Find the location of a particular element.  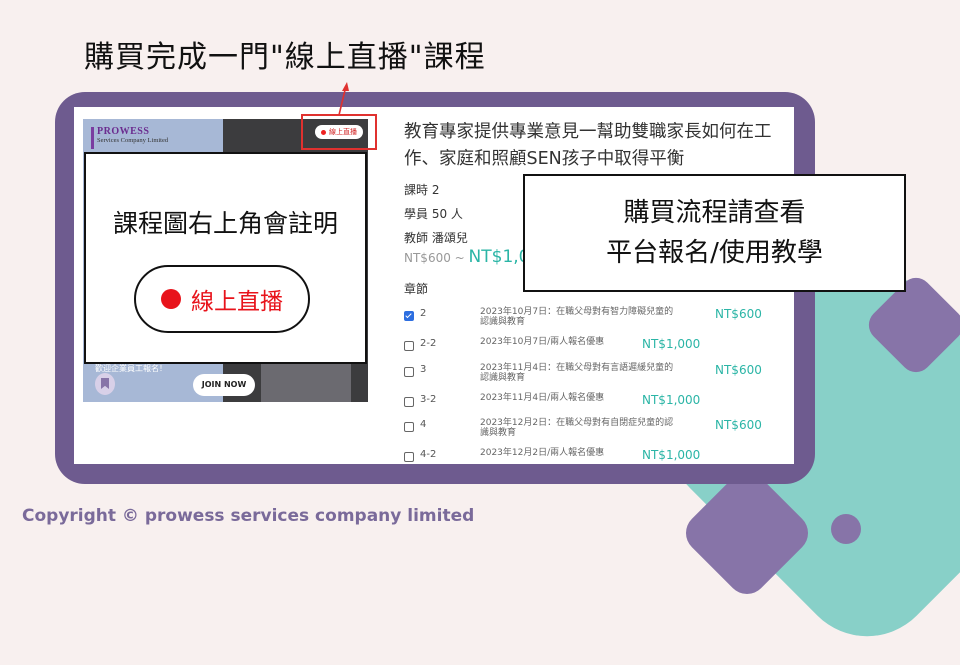

lesson-row: 3 2023年11月4日：在職父母對有言語遲緩兒童的認識與教育 NT$600 is located at coordinates (589, 376).